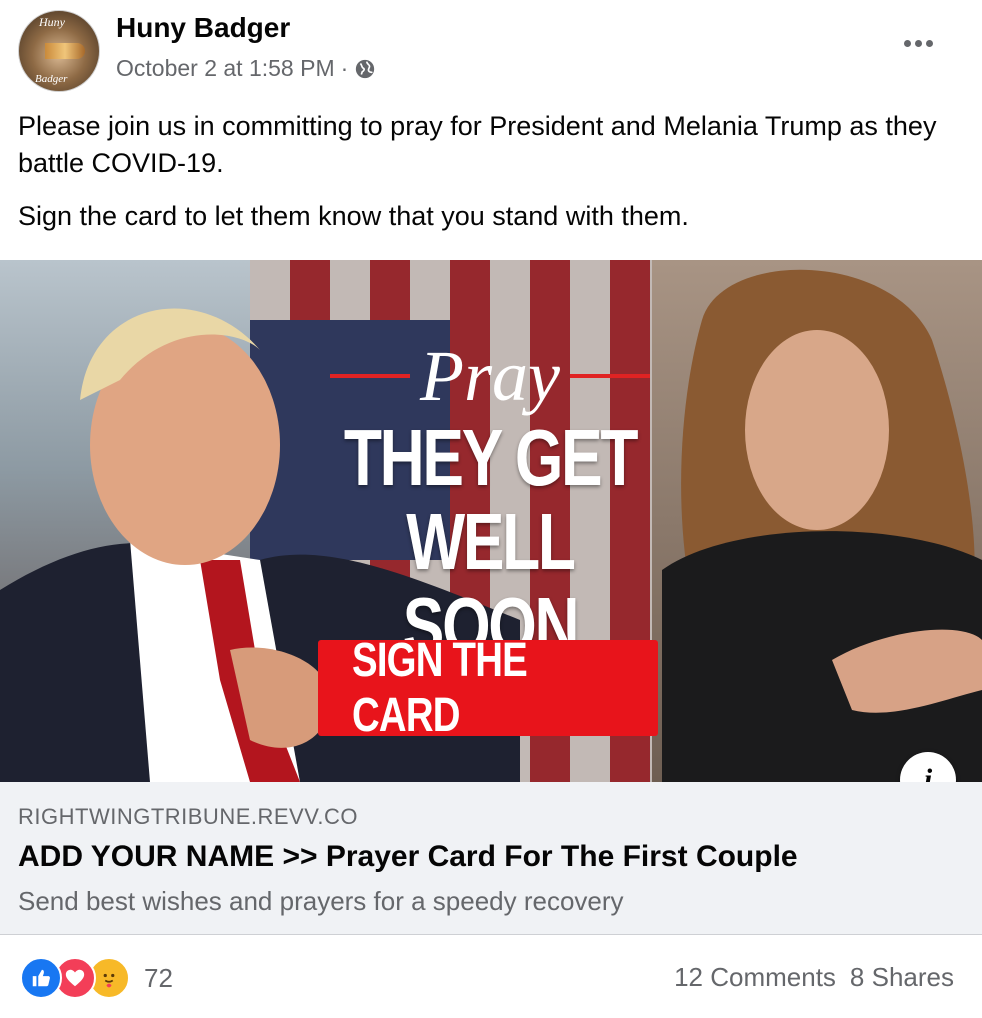  I want to click on more-options-button, so click(918, 43).